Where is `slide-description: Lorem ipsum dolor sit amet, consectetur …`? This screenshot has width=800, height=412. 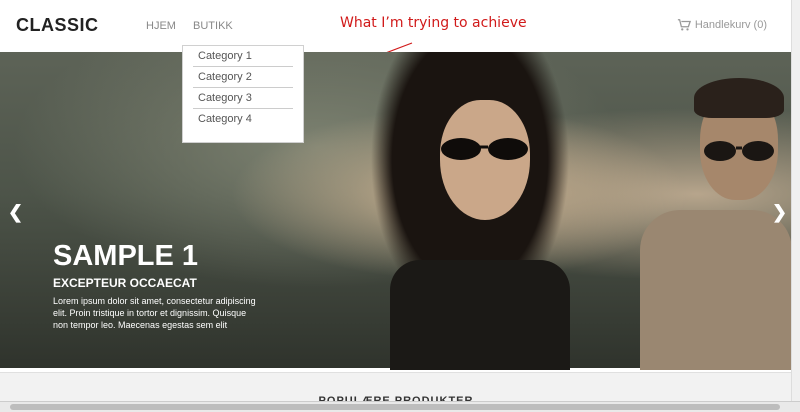 slide-description: Lorem ipsum dolor sit amet, consectetur … is located at coordinates (154, 313).